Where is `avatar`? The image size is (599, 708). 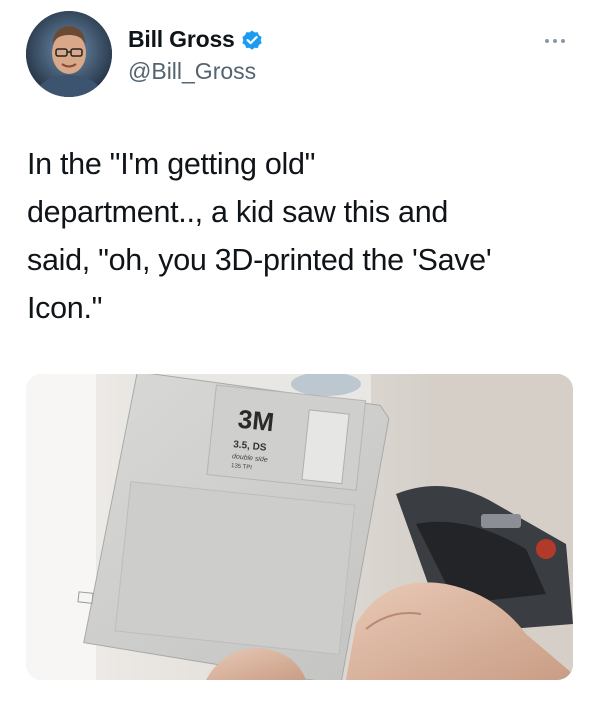 avatar is located at coordinates (69, 54).